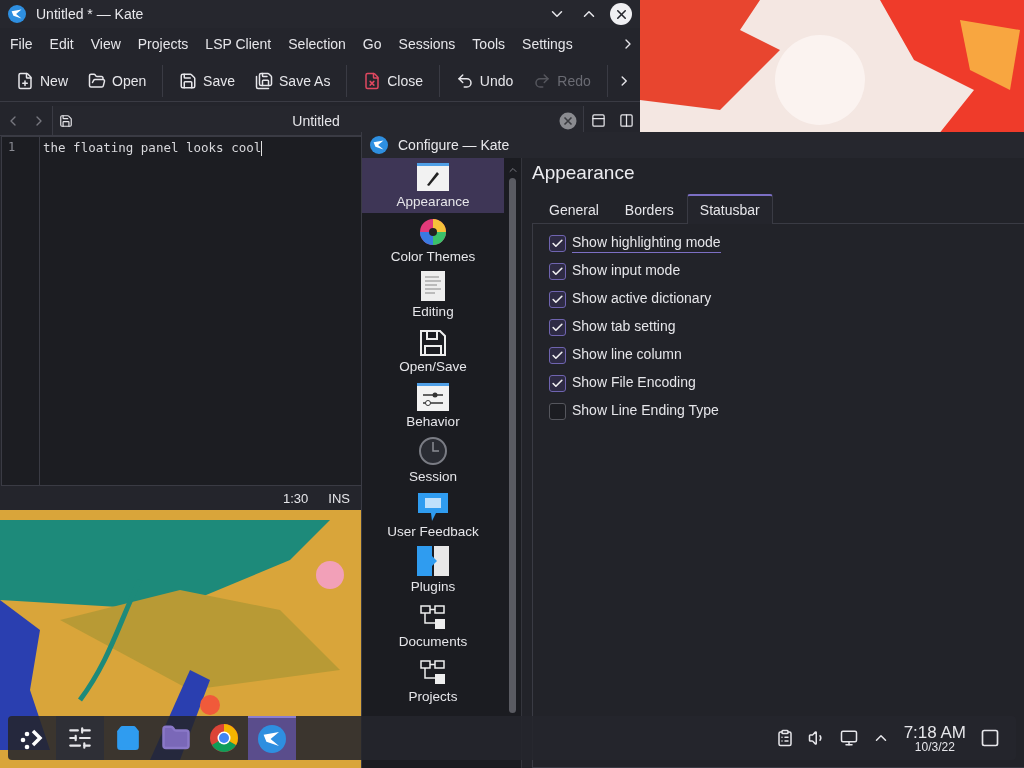 The image size is (1024, 768). Describe the element at coordinates (547, 44) in the screenshot. I see `menu-item: Settings` at that location.